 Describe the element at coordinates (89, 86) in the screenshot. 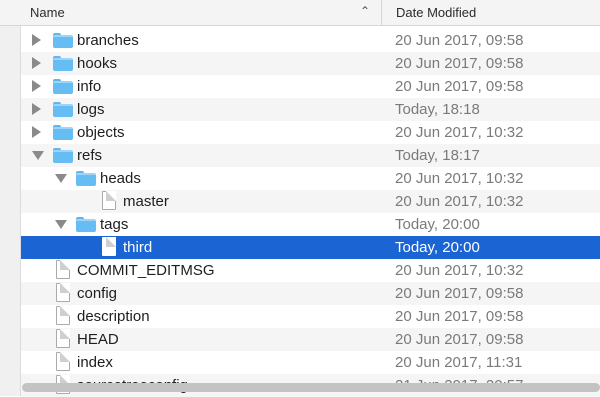

I see `item-name: info` at that location.